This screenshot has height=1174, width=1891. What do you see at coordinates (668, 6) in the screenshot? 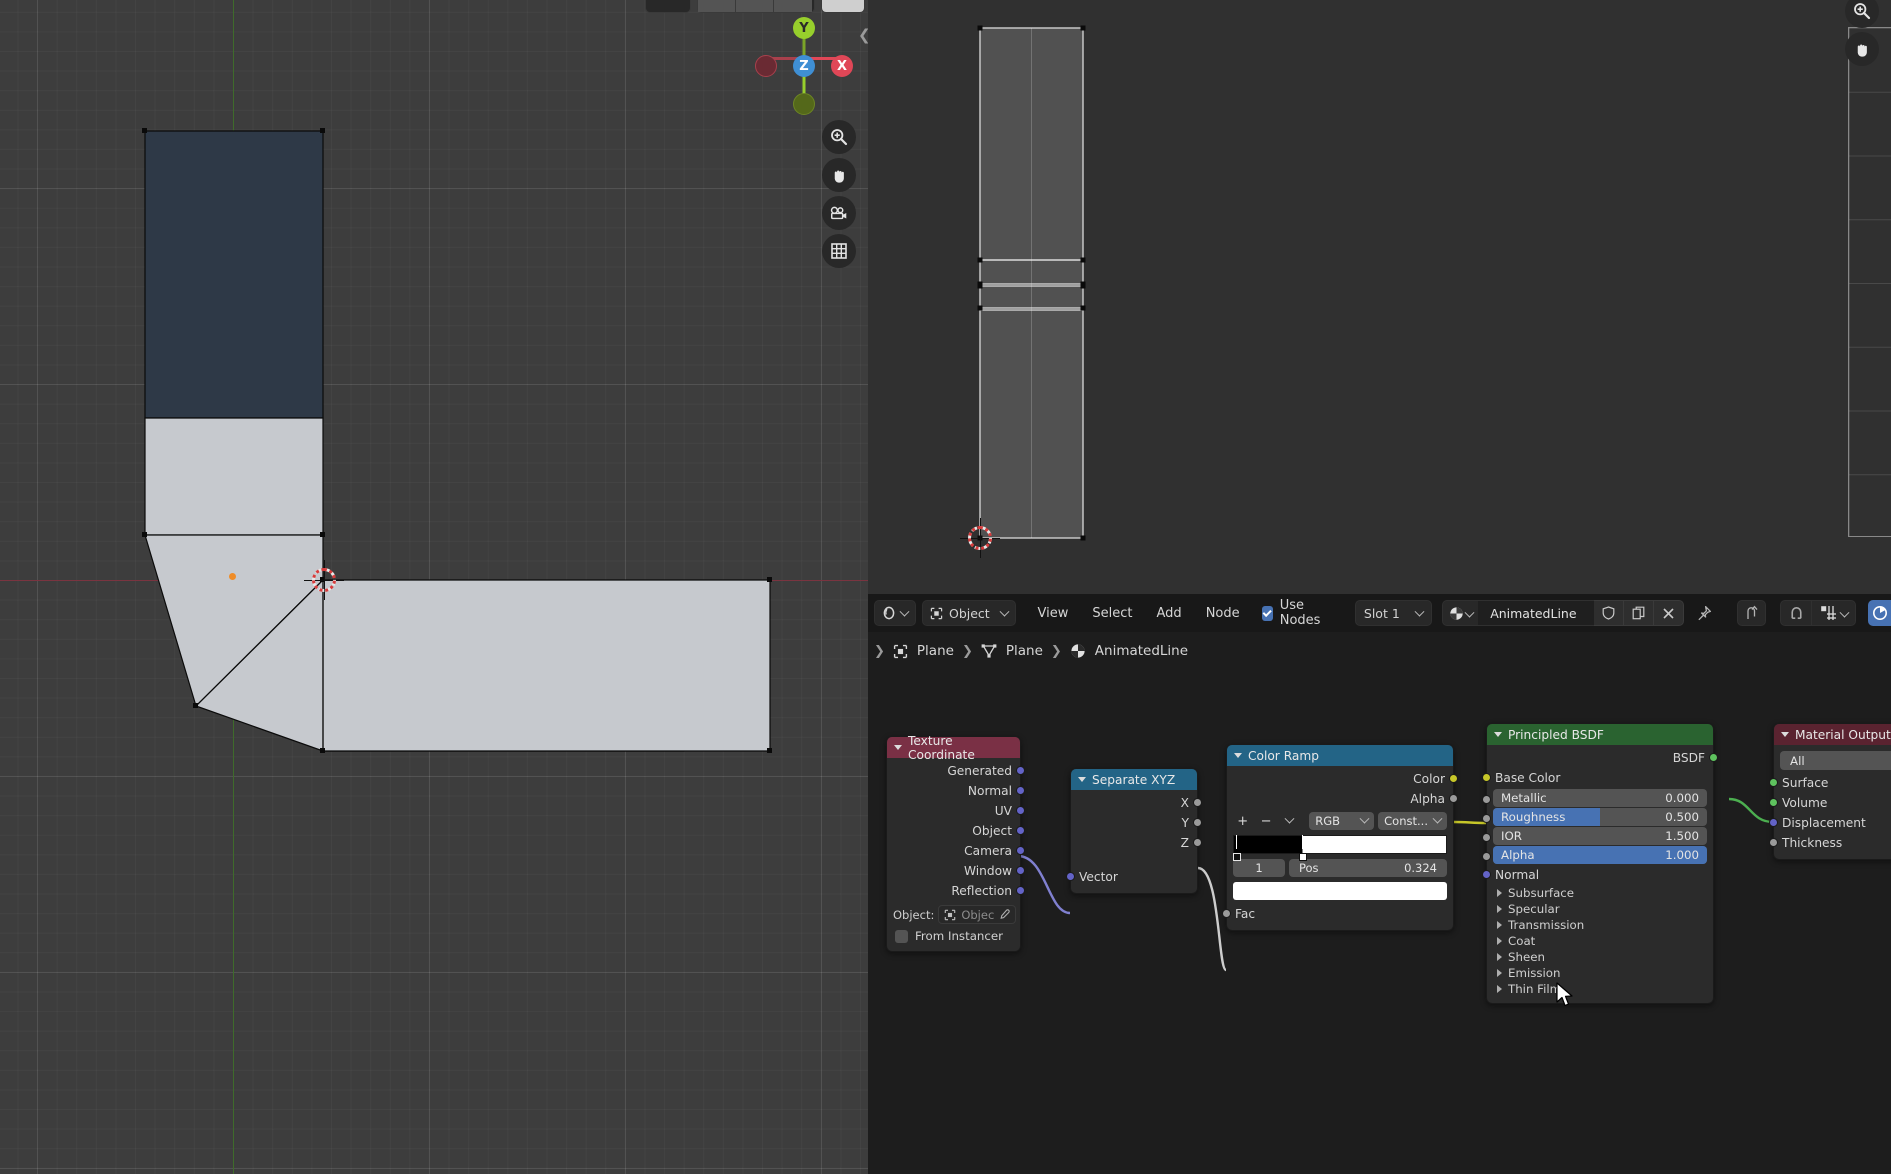
I see `viewport-mode-button` at bounding box center [668, 6].